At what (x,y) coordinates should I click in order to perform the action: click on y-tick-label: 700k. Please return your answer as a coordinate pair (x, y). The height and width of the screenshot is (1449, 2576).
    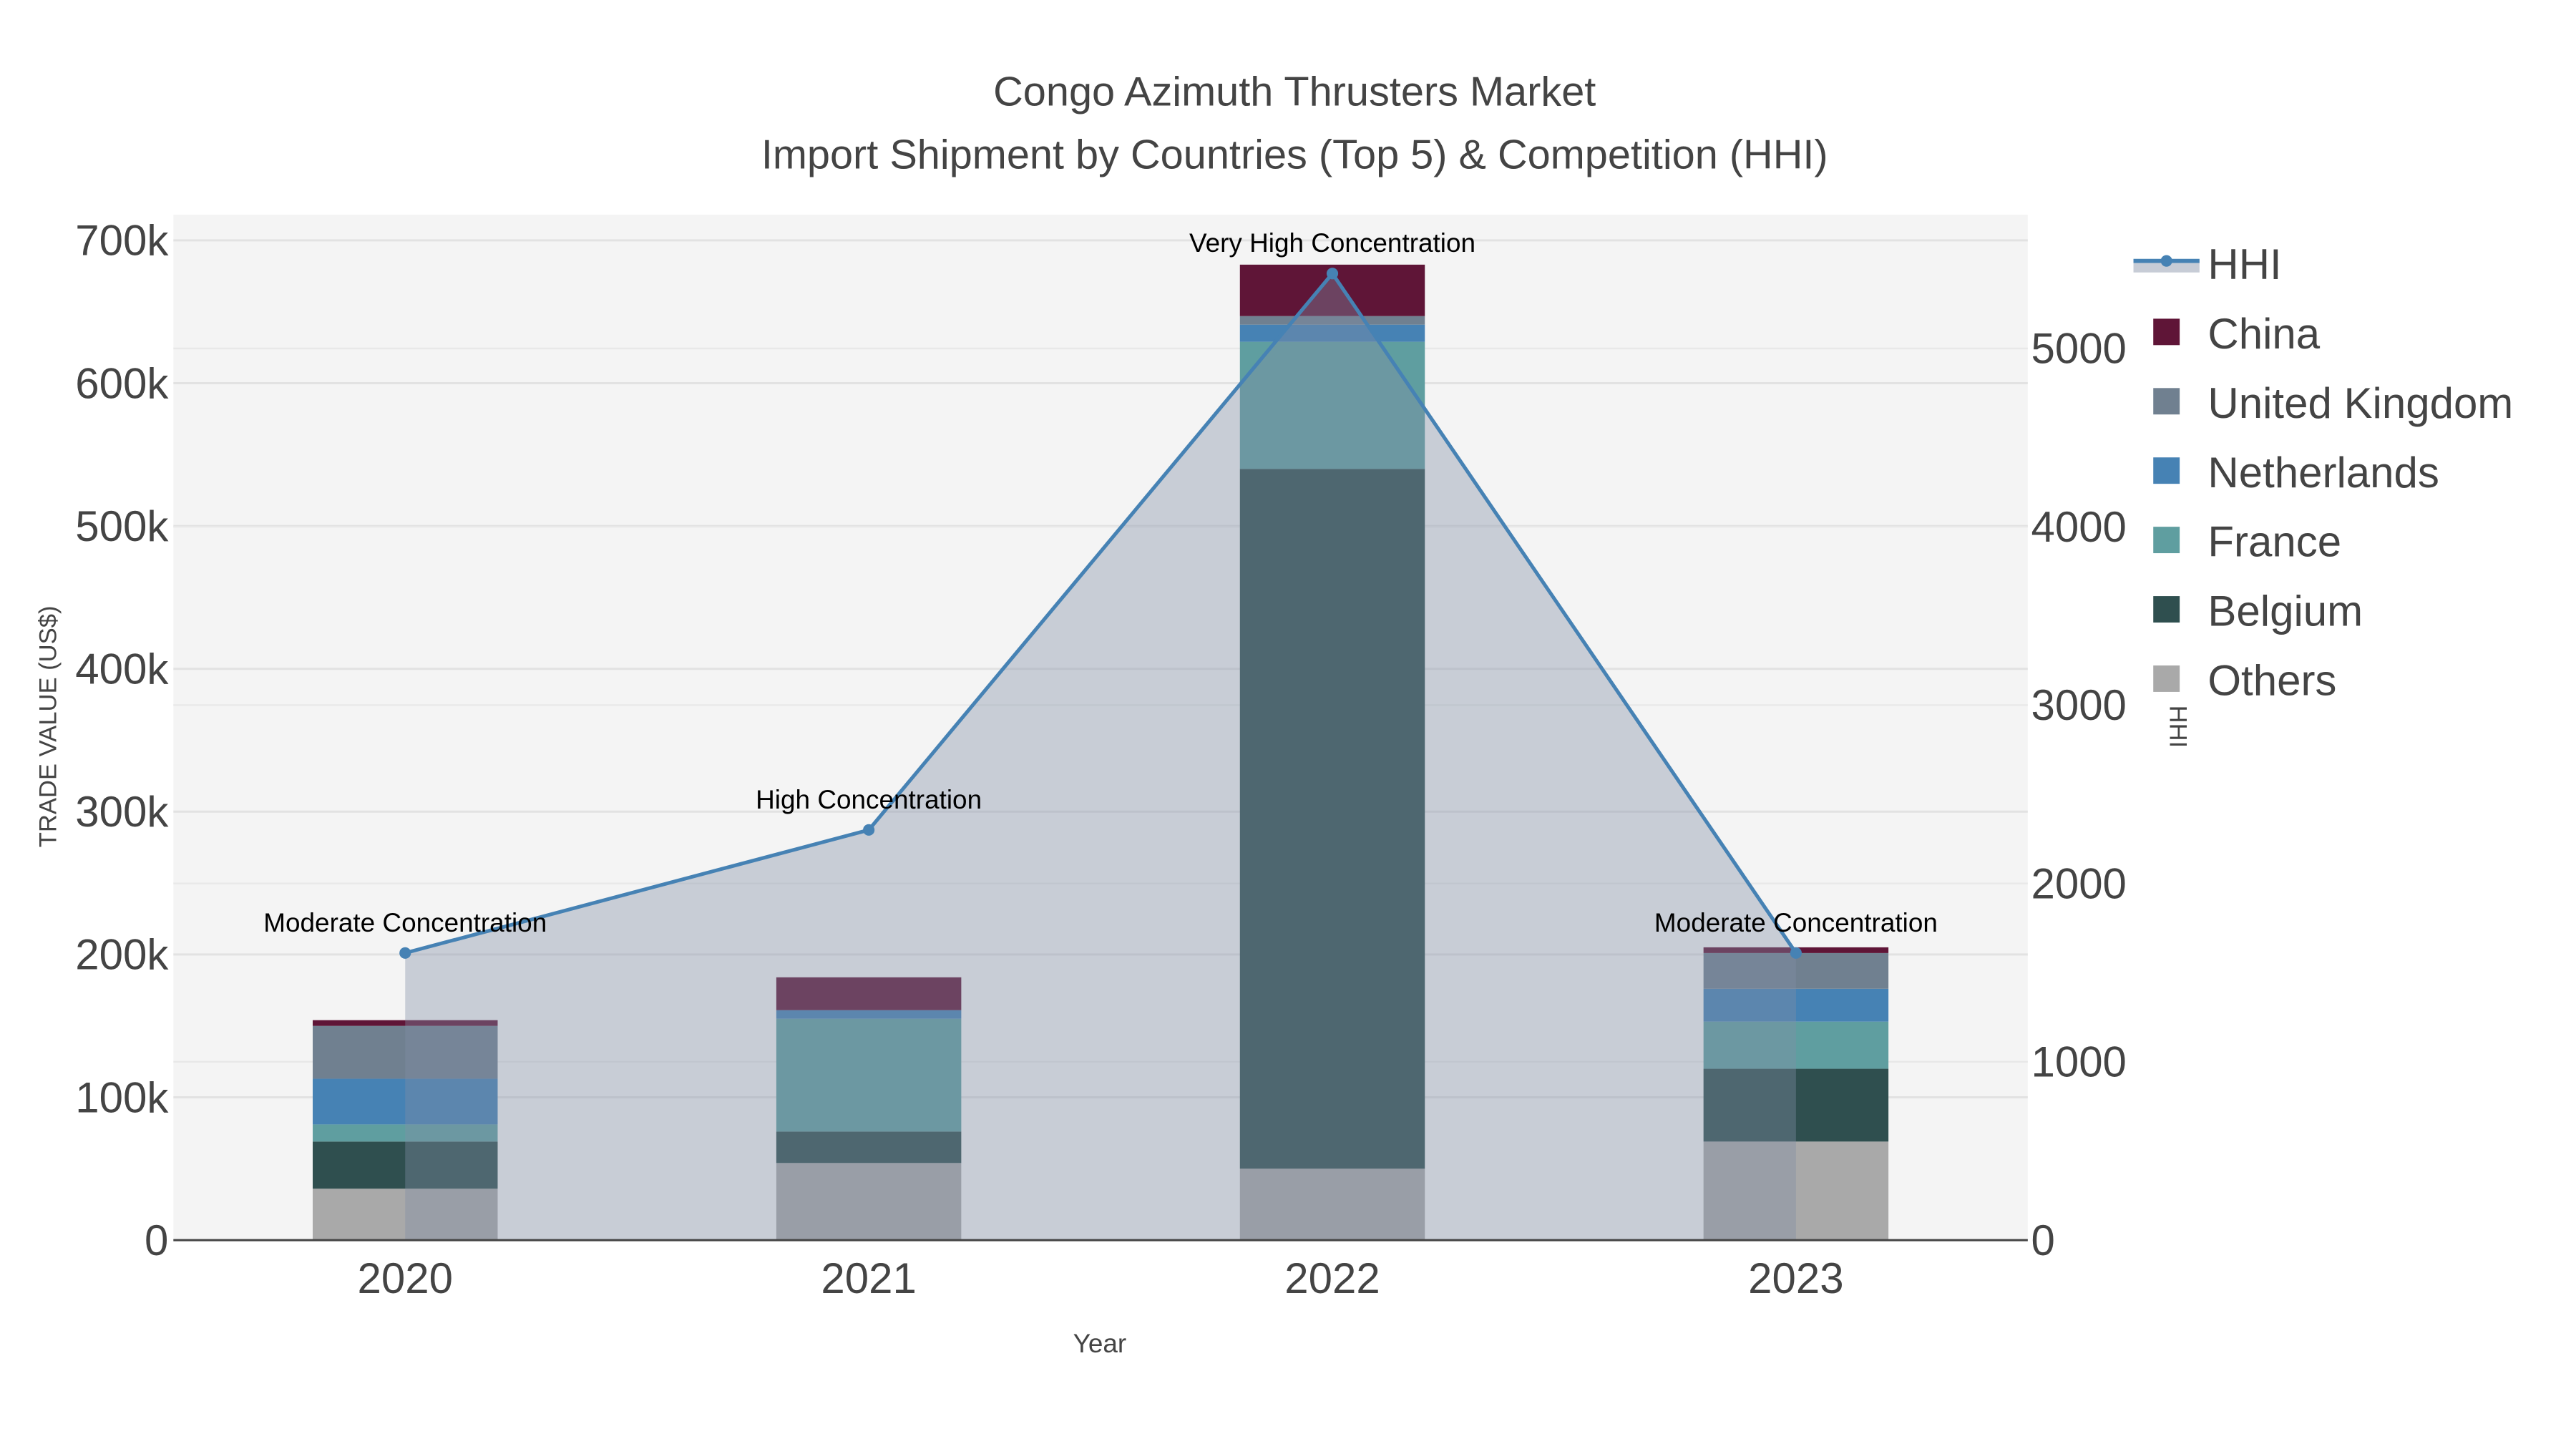
    Looking at the image, I should click on (122, 241).